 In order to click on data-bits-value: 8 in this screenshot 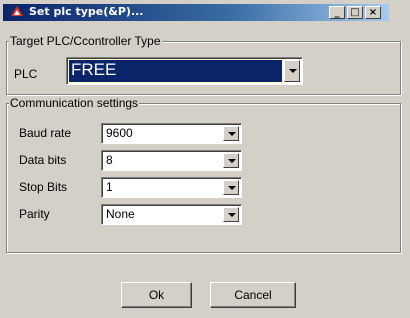, I will do `click(109, 160)`.